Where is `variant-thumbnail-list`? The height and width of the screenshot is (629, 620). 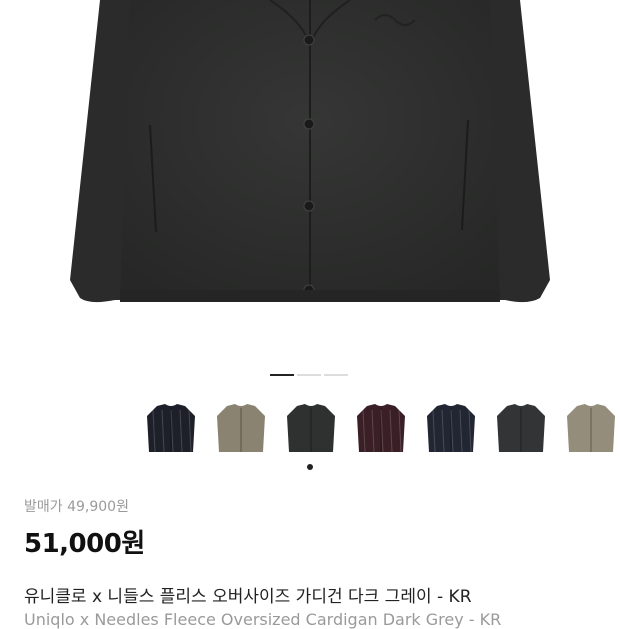
variant-thumbnail-list is located at coordinates (310, 430).